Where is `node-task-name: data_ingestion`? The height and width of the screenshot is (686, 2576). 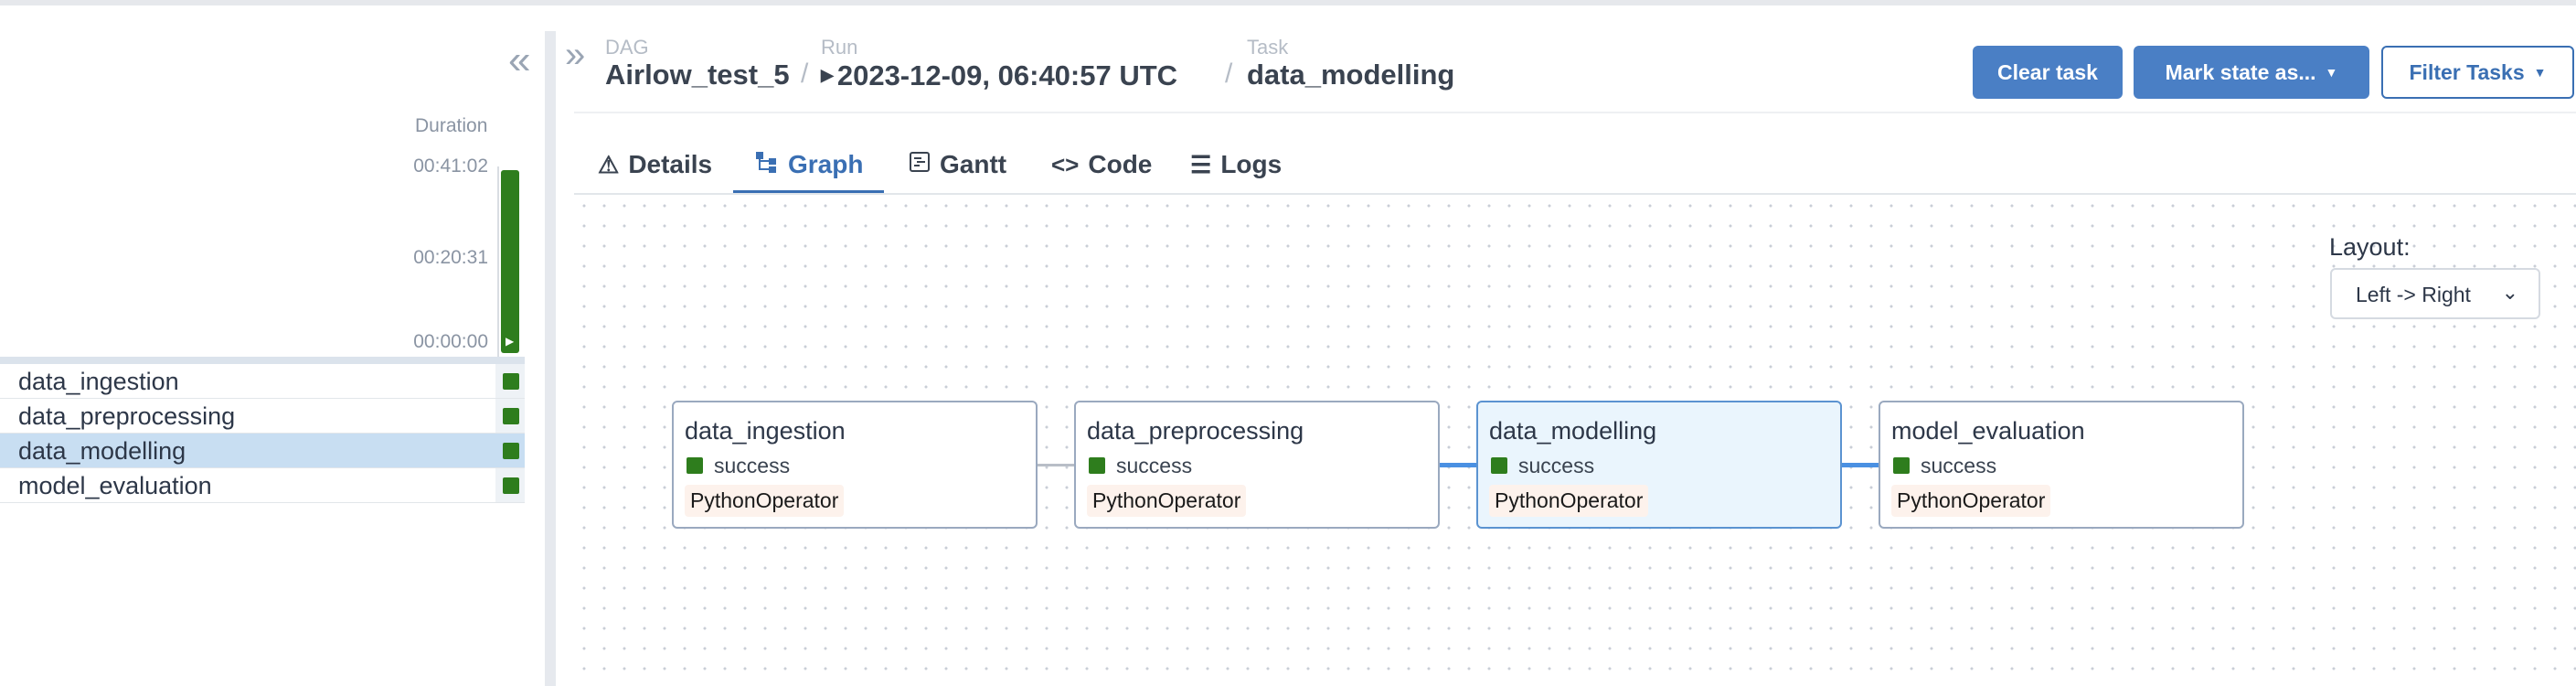
node-task-name: data_ingestion is located at coordinates (766, 431).